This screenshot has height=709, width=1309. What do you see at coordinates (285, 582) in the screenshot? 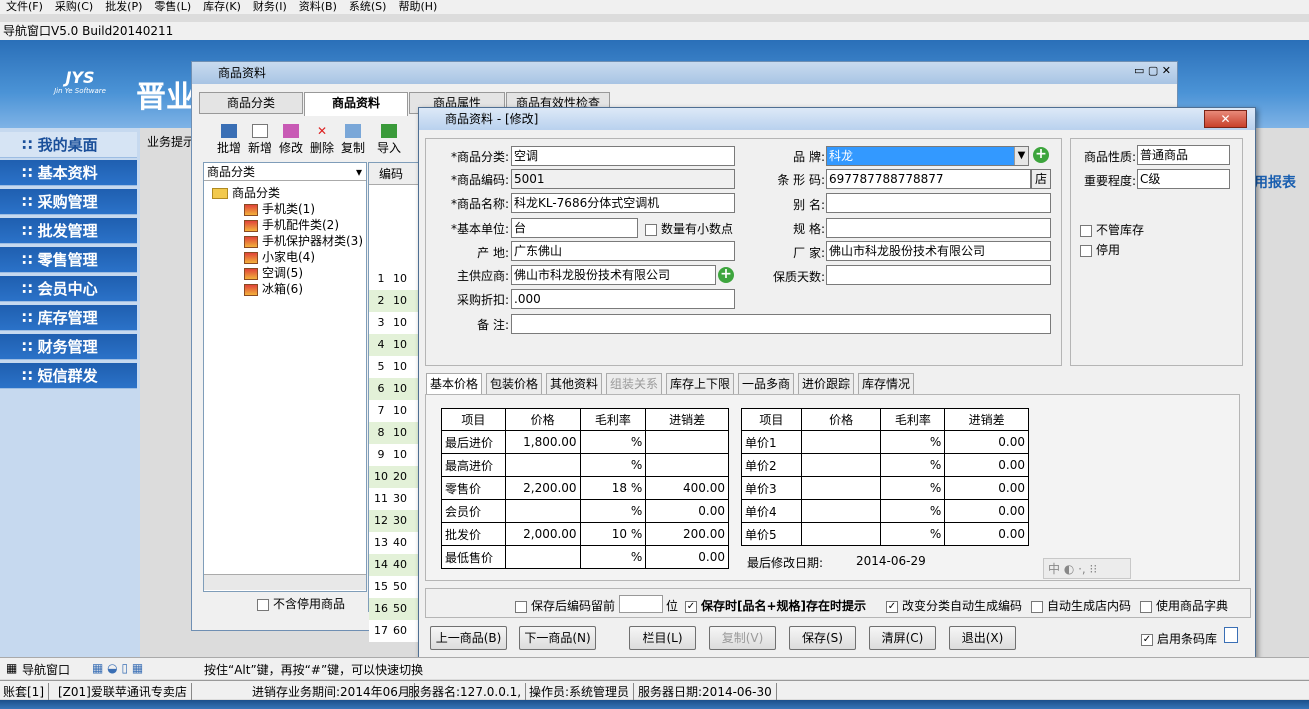
I see `tree-scrollbar` at bounding box center [285, 582].